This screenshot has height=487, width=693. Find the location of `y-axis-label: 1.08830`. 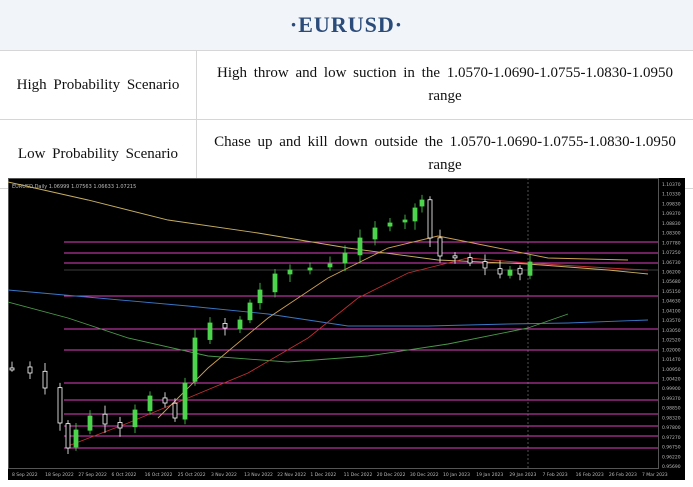

y-axis-label: 1.08830 is located at coordinates (671, 224).